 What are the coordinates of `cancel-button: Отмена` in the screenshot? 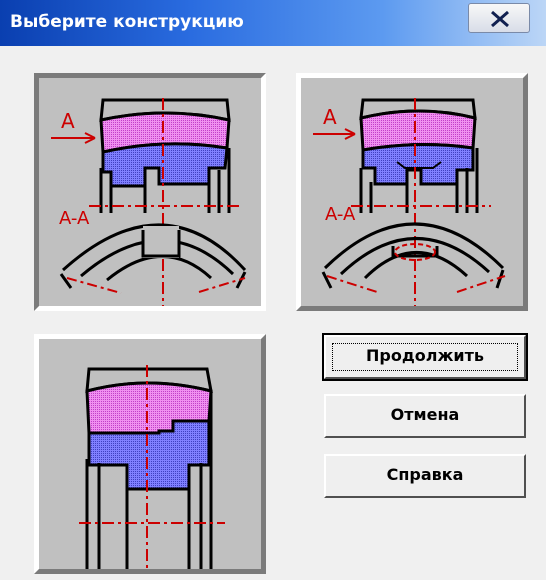 It's located at (425, 416).